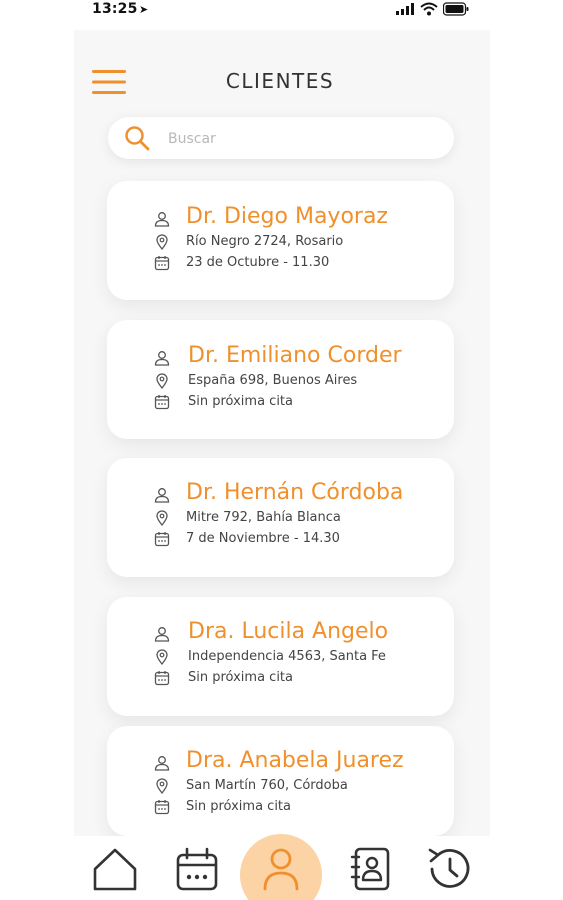 The width and height of the screenshot is (563, 900). Describe the element at coordinates (115, 9) in the screenshot. I see `status-time: 13:25` at that location.